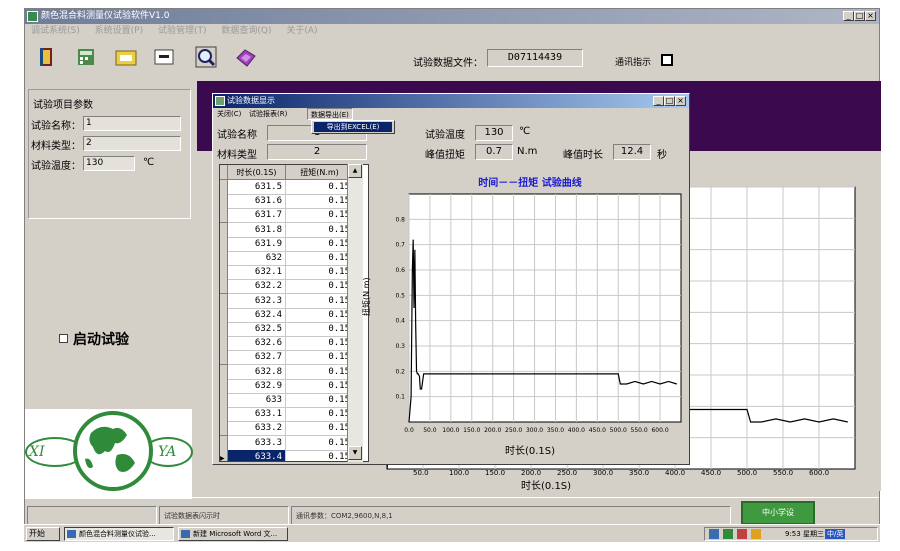 This screenshot has width=900, height=551. What do you see at coordinates (756, 534) in the screenshot?
I see `tray-volume-icon` at bounding box center [756, 534].